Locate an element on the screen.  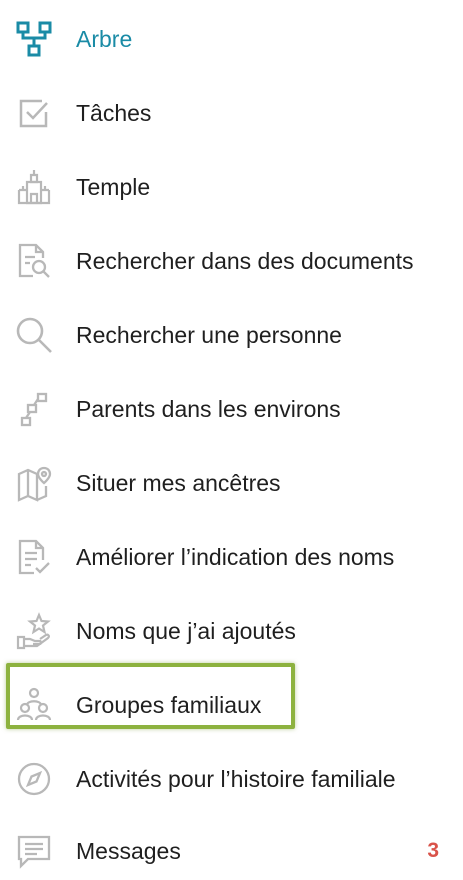
document-check-icon is located at coordinates (34, 557).